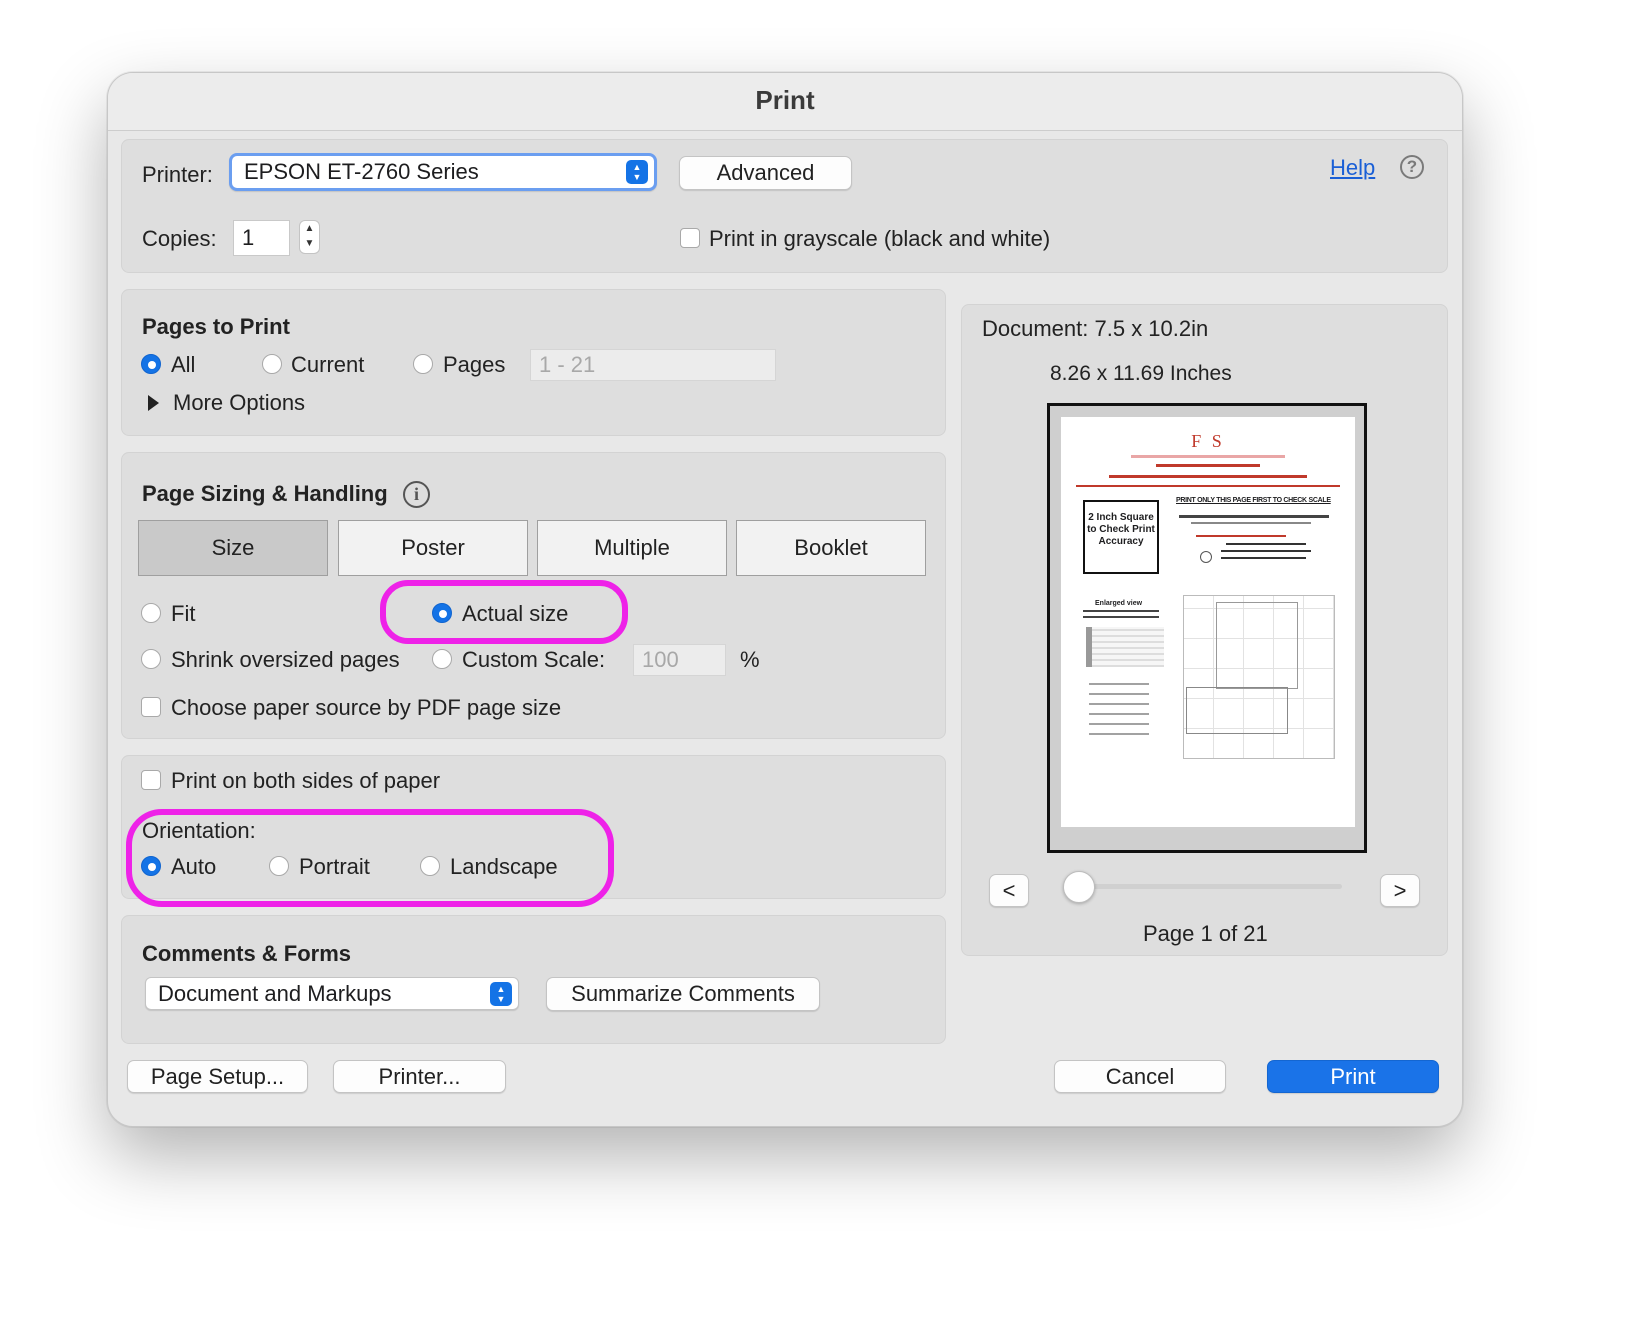  Describe the element at coordinates (265, 493) in the screenshot. I see `page-sizing-heading: Page Sizing & Handling` at that location.